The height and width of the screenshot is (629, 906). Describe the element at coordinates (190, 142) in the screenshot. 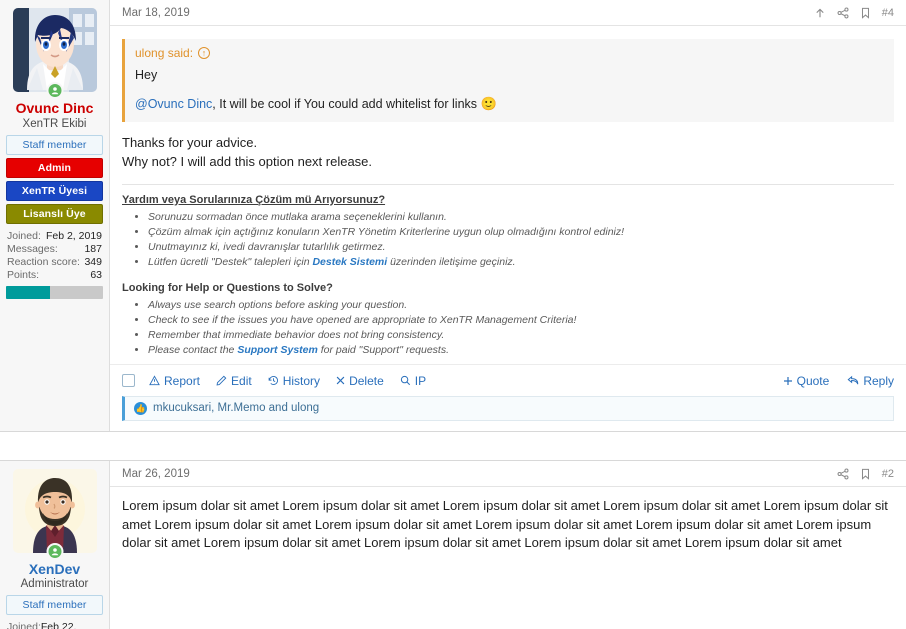

I see `body-line: Thanks for your advice.` at that location.